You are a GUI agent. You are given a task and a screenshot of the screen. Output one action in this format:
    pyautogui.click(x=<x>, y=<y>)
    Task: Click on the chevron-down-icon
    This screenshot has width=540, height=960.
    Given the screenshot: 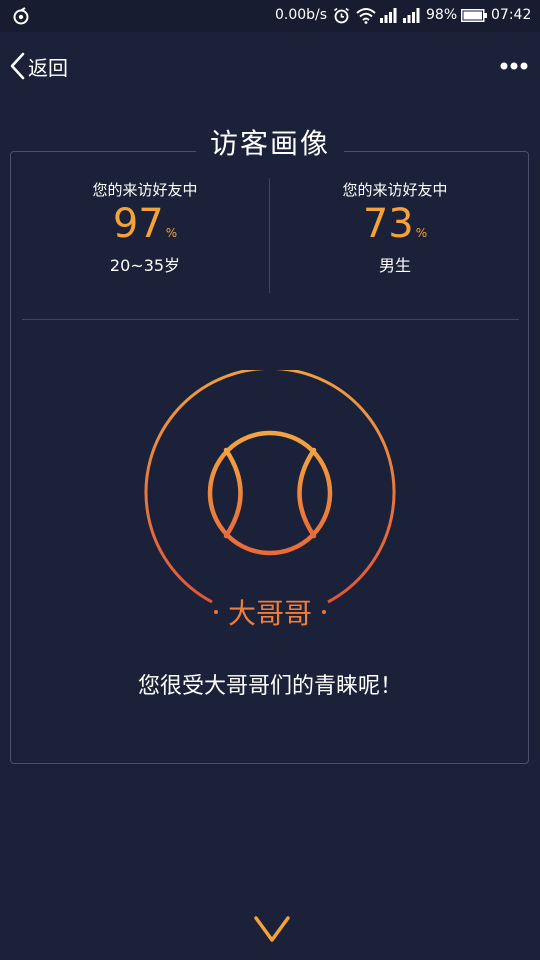 What is the action you would take?
    pyautogui.click(x=272, y=930)
    